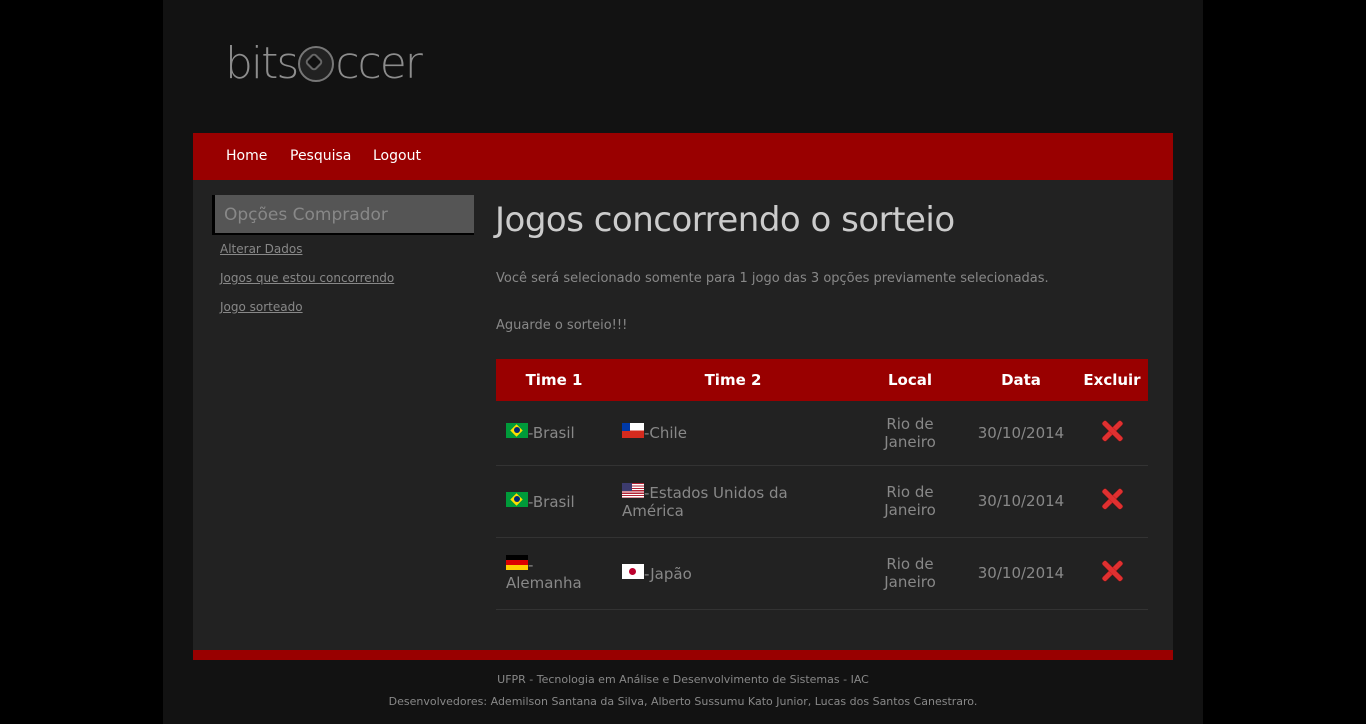  Describe the element at coordinates (683, 655) in the screenshot. I see `footer-bar` at that location.